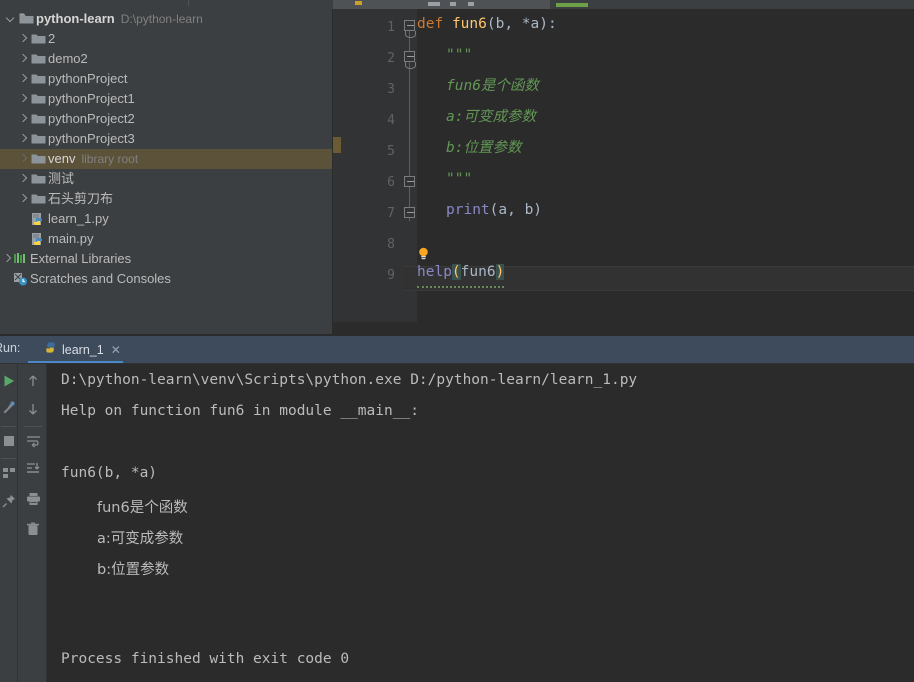 This screenshot has height=682, width=914. What do you see at coordinates (91, 98) in the screenshot?
I see `tree-item-label: pythonProject1` at bounding box center [91, 98].